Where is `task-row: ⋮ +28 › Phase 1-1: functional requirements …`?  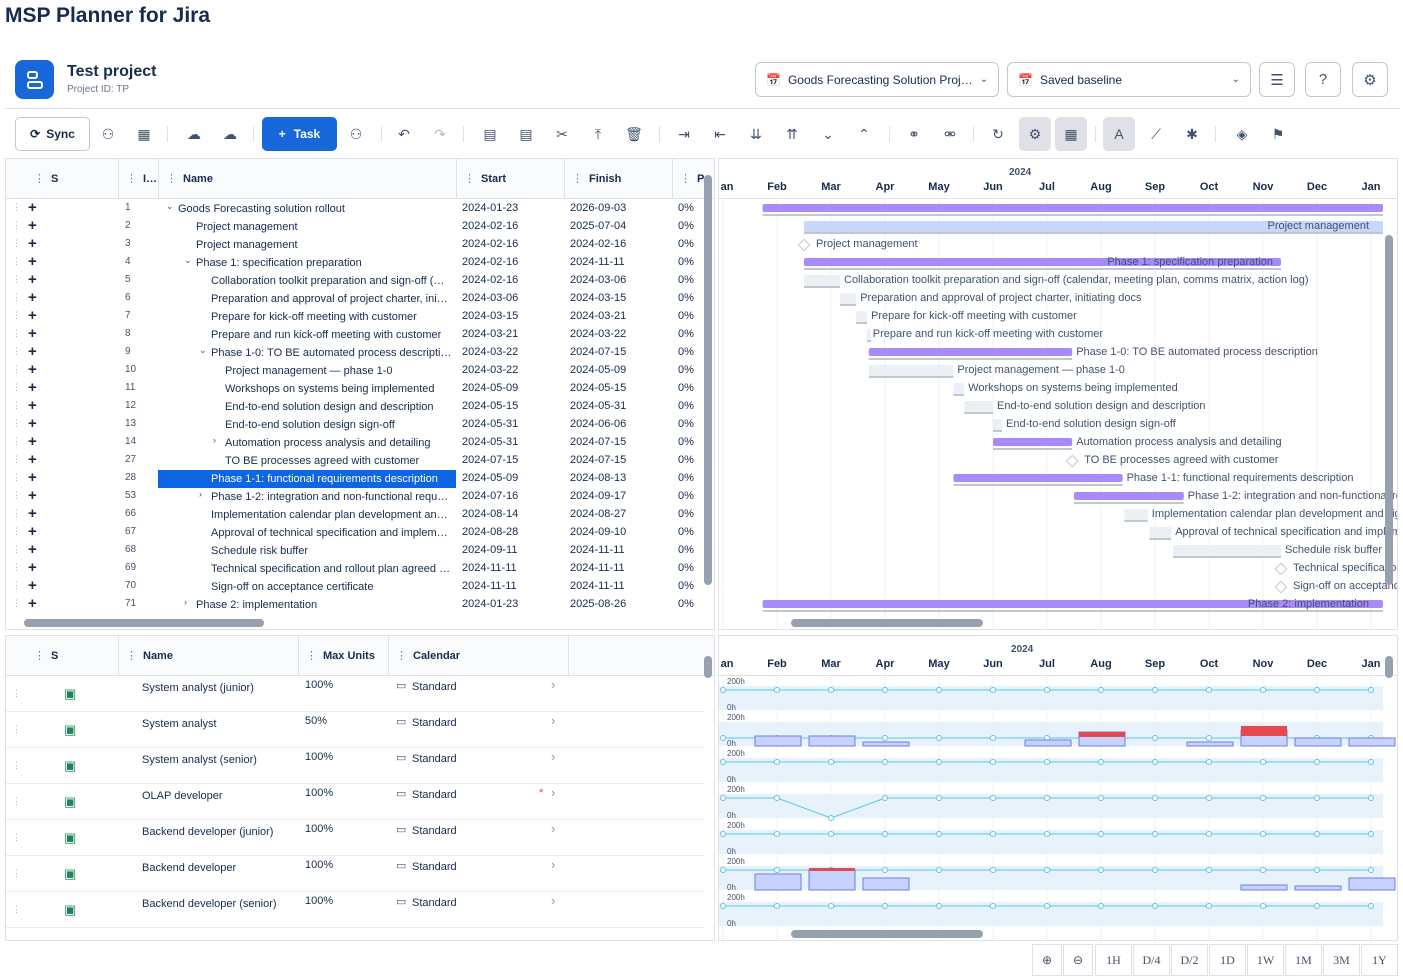
task-row: ⋮ +28 › Phase 1-1: functional requirements … is located at coordinates (355, 478).